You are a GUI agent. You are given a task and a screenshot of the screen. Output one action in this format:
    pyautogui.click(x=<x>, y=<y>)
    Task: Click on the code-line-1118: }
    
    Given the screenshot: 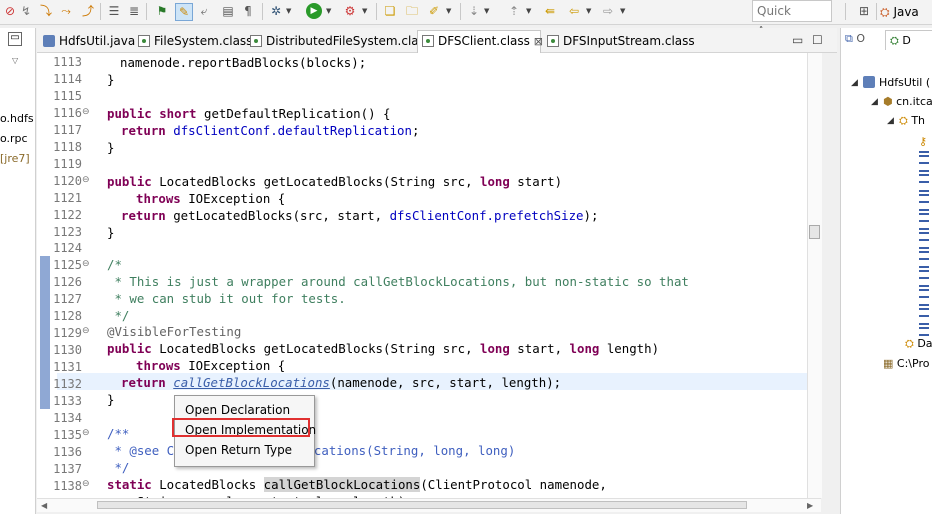 What is the action you would take?
    pyautogui.click(x=111, y=147)
    